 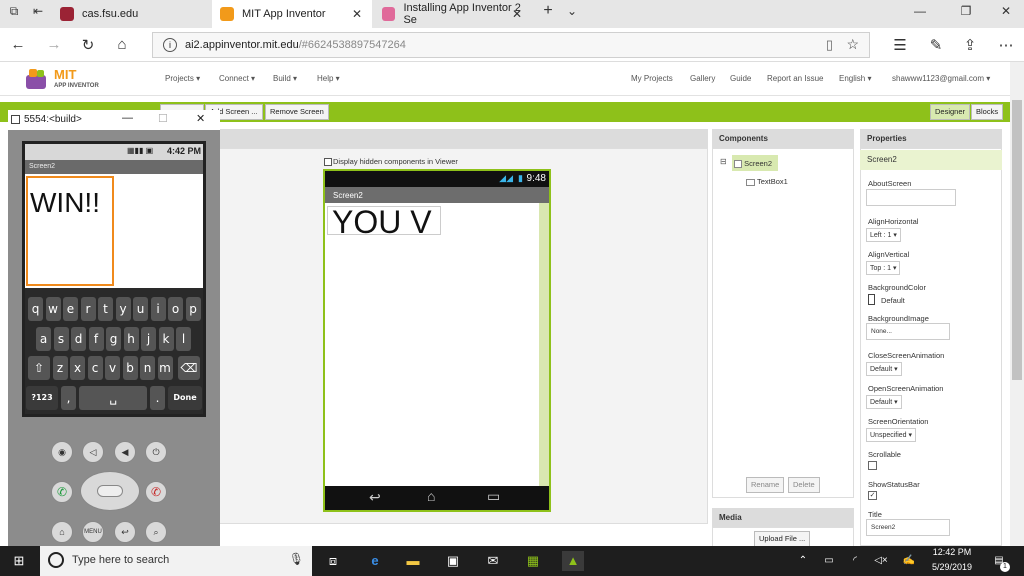 What do you see at coordinates (95, 368) in the screenshot?
I see `key-c: c` at bounding box center [95, 368].